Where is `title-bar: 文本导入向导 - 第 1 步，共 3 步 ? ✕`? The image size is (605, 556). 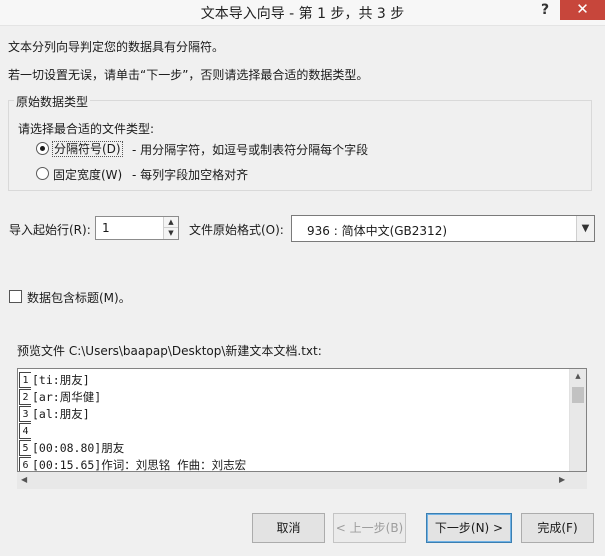 title-bar: 文本导入向导 - 第 1 步，共 3 步 ? ✕ is located at coordinates (302, 13).